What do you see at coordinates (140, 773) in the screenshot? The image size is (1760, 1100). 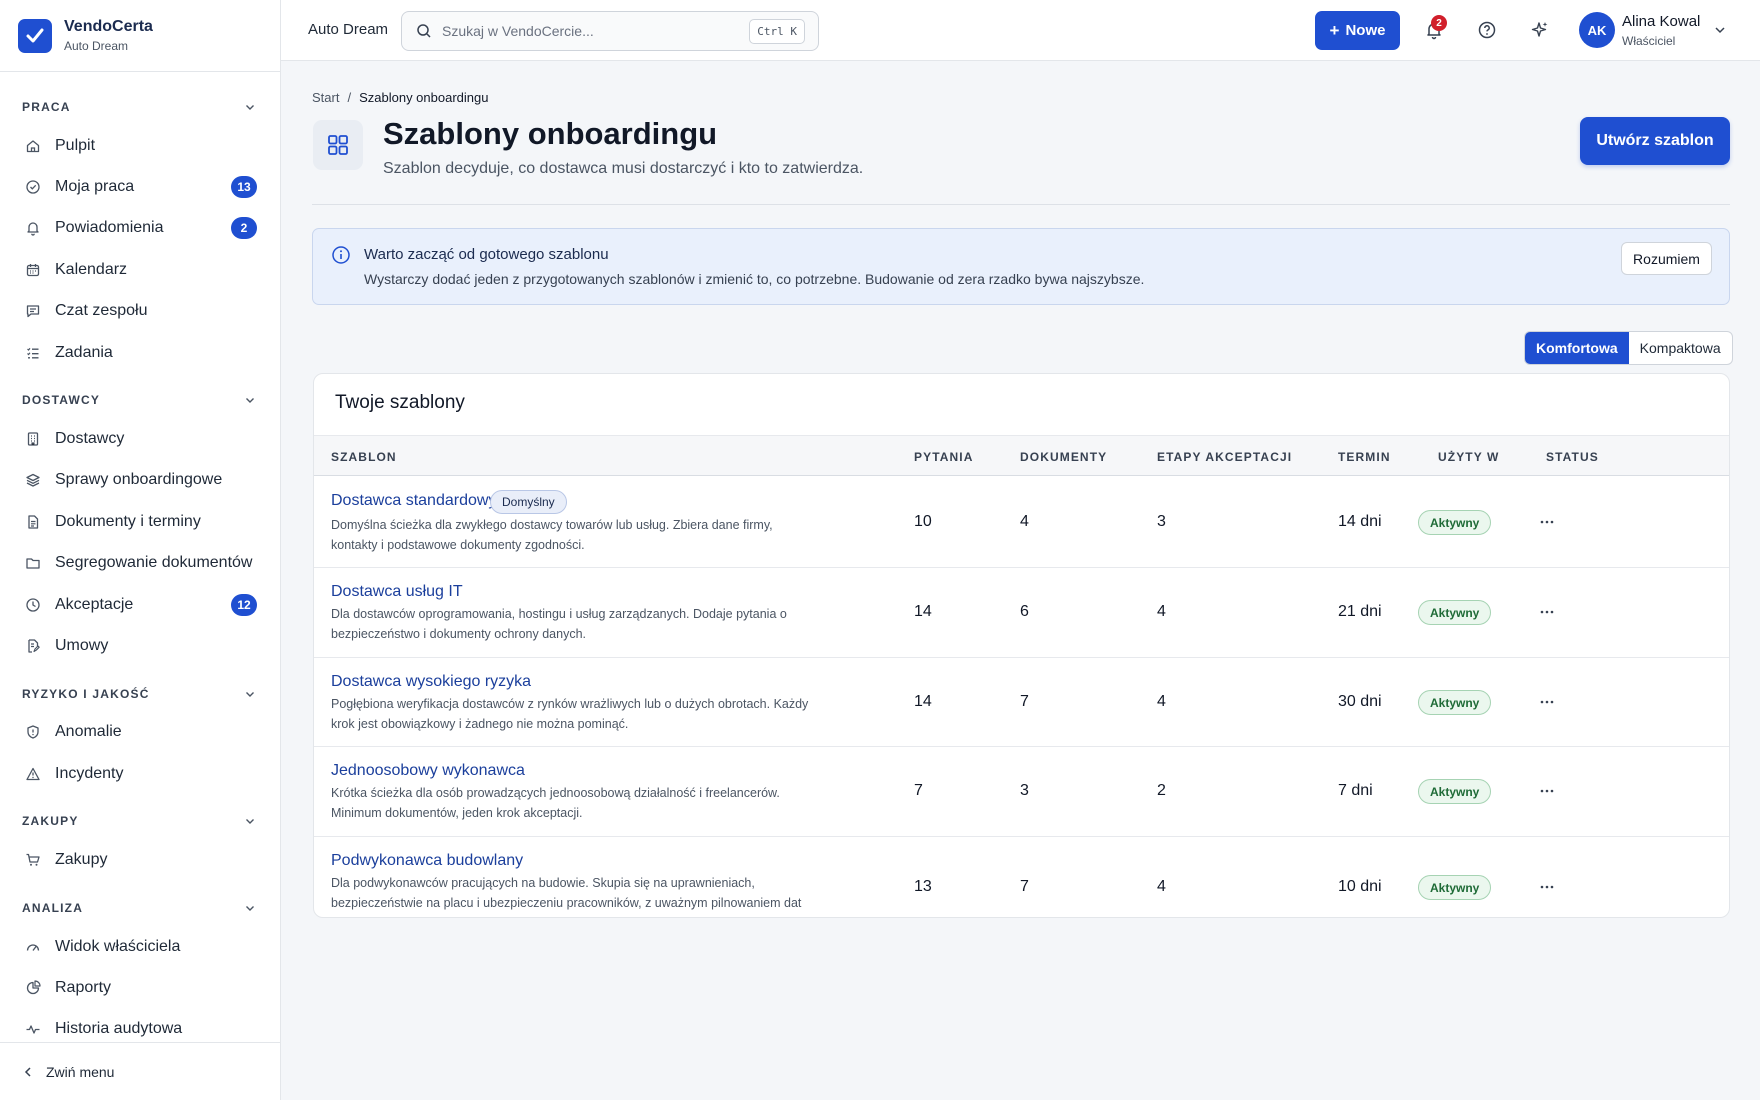 I see `sidebar-item: Incydenty` at bounding box center [140, 773].